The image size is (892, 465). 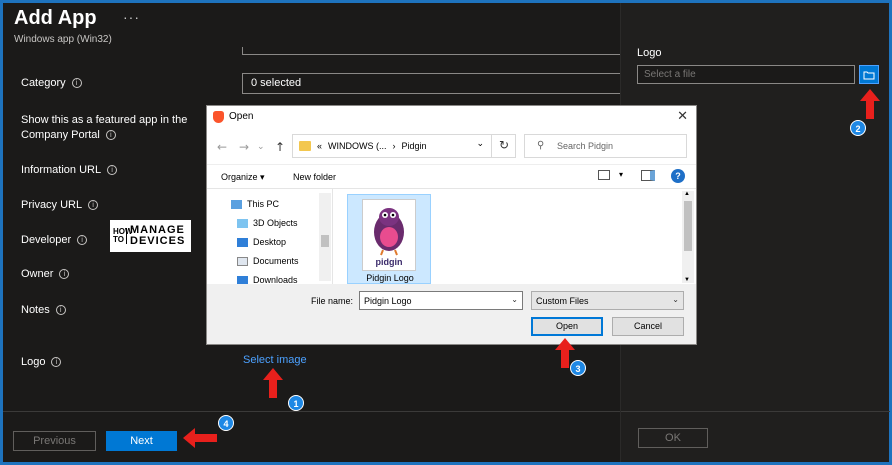 I want to click on logo-label: Logo i, so click(x=41, y=362).